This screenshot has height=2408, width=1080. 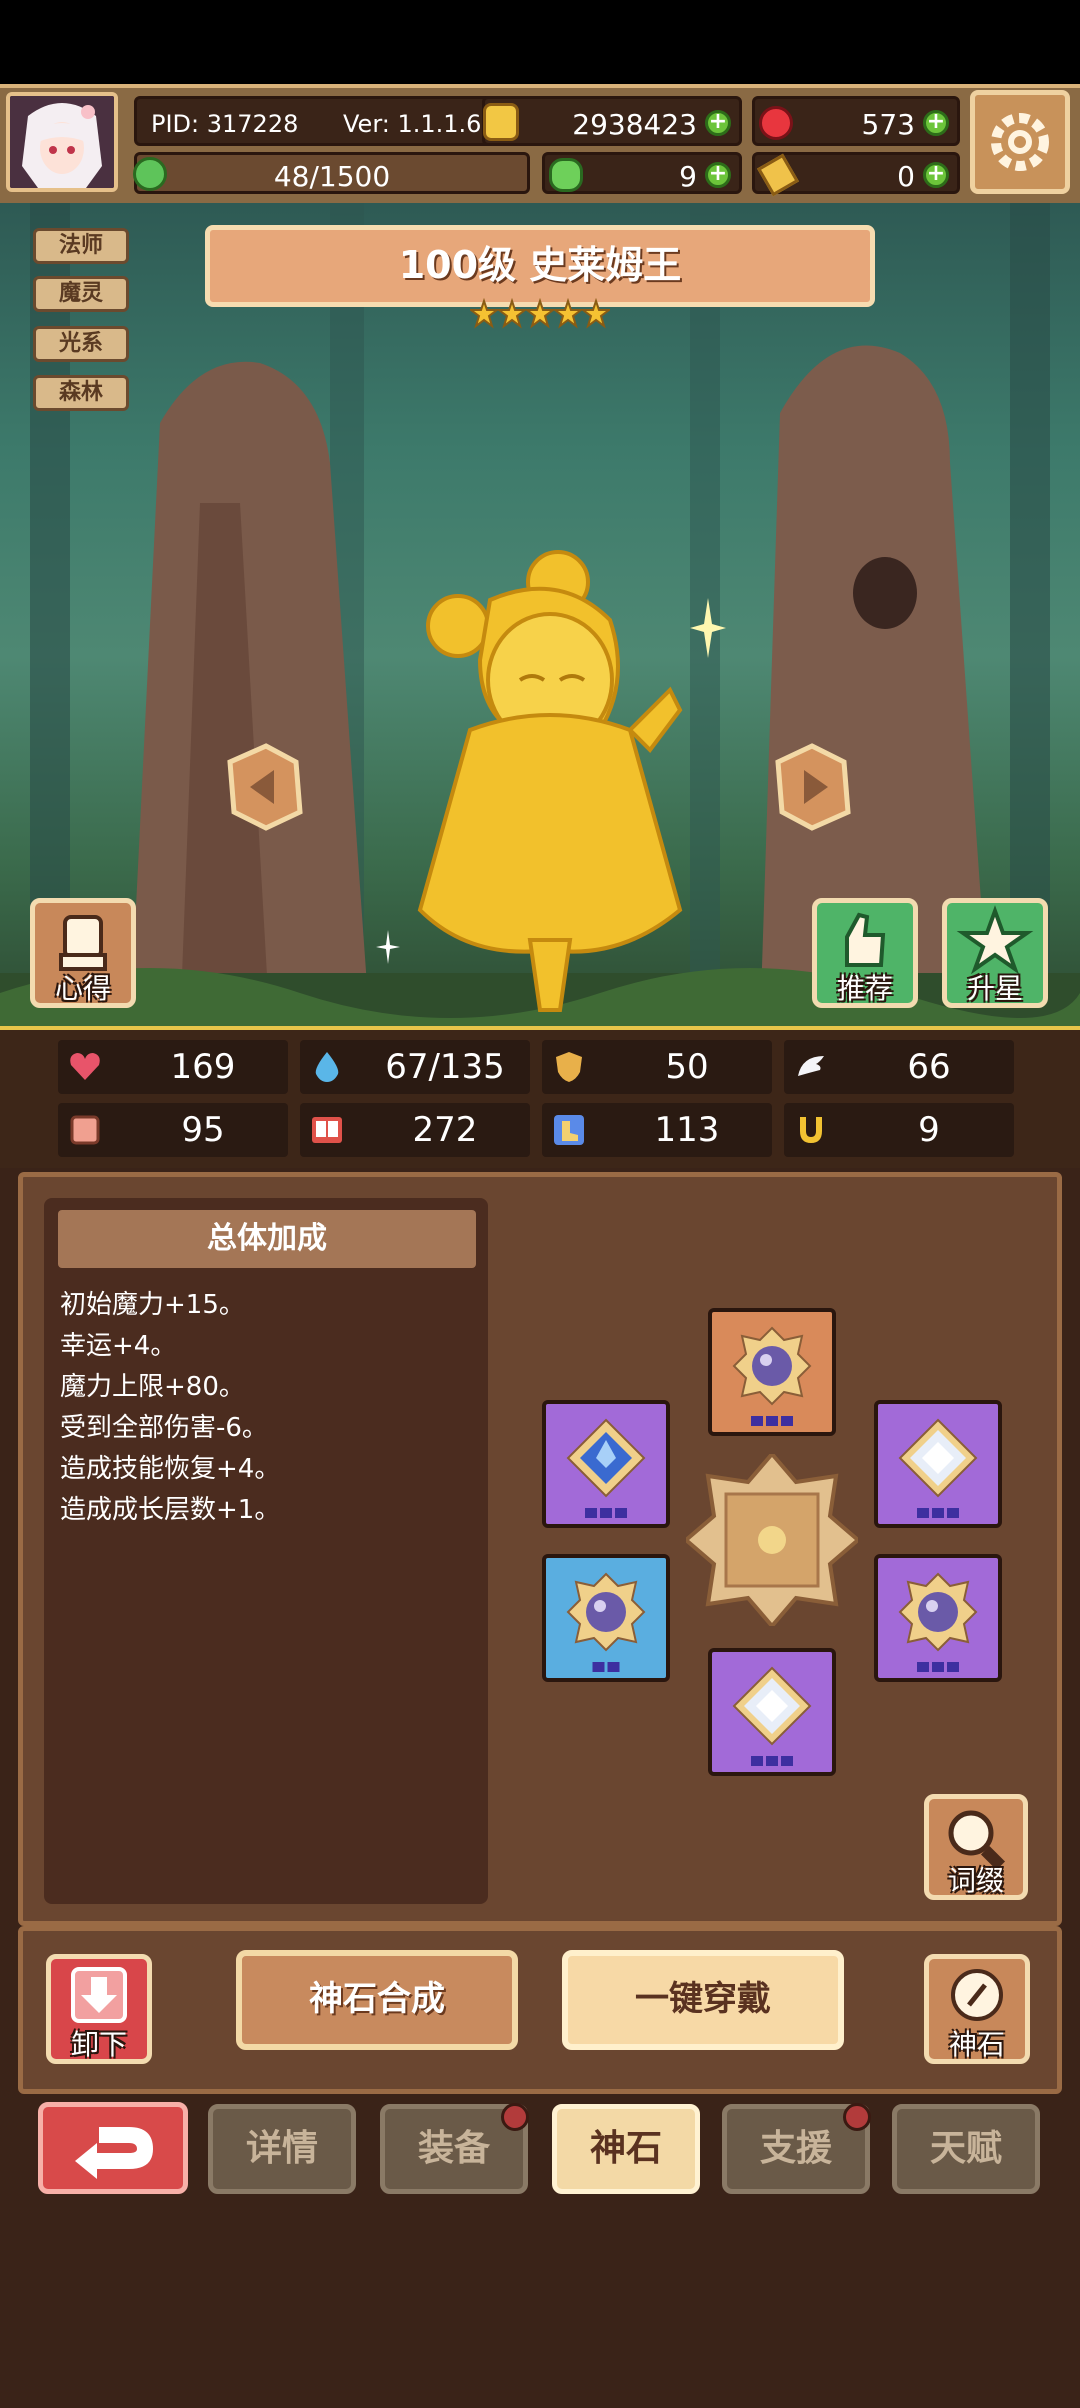 What do you see at coordinates (203, 1130) in the screenshot?
I see `attack-value: 95` at bounding box center [203, 1130].